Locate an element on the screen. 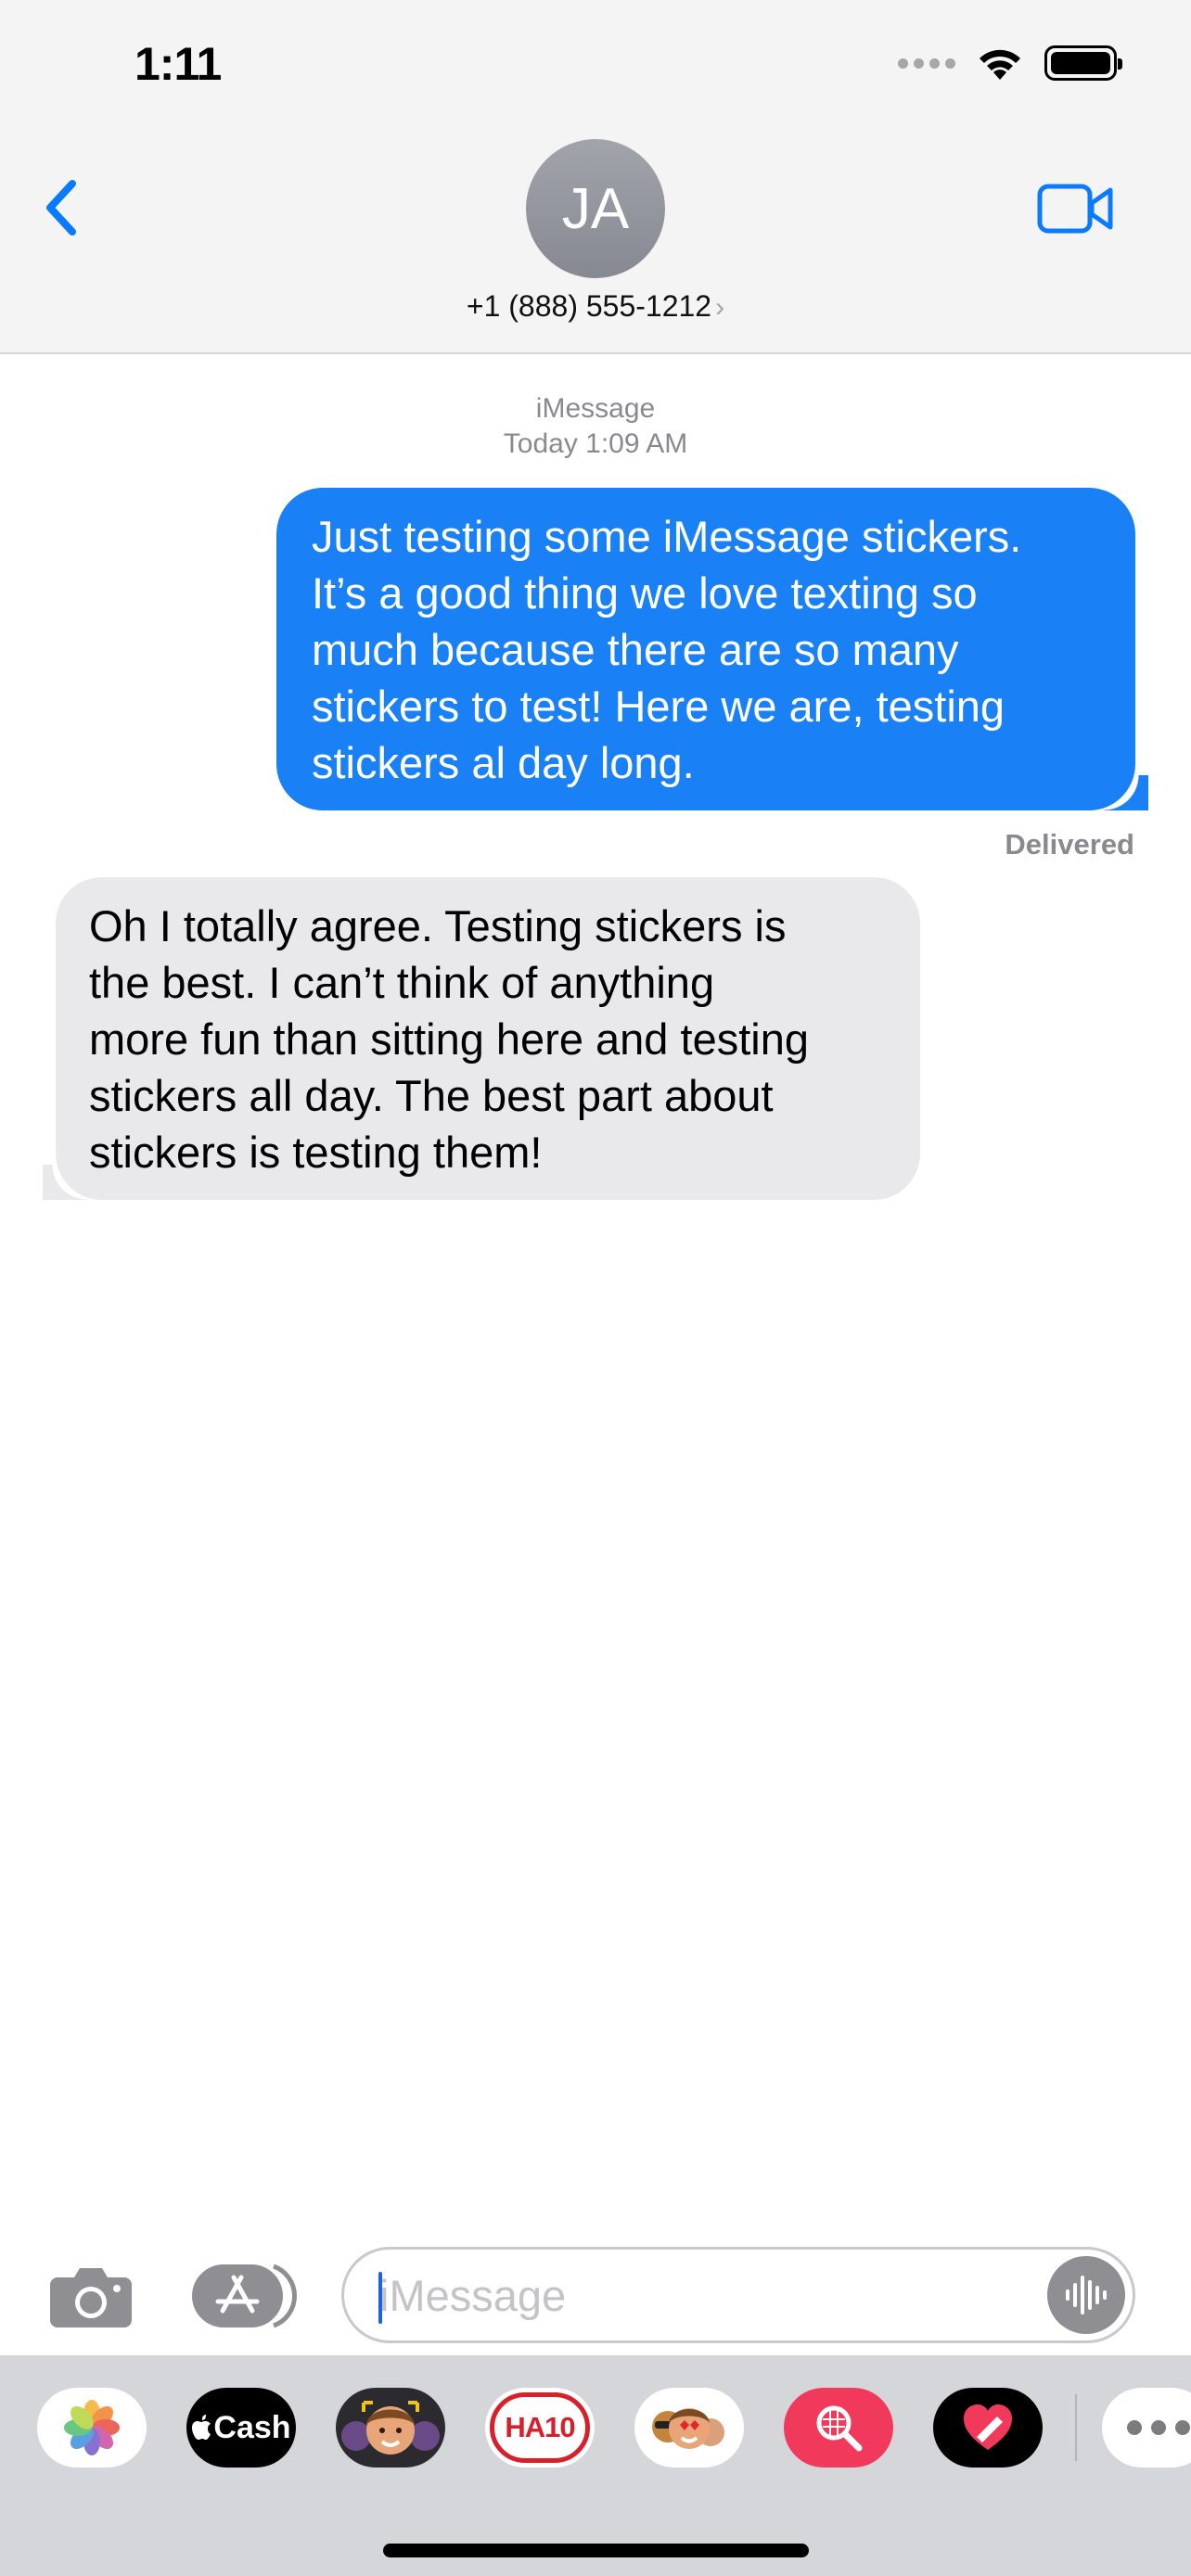 Image resolution: width=1191 pixels, height=2576 pixels. avatar-initials: JA is located at coordinates (595, 208).